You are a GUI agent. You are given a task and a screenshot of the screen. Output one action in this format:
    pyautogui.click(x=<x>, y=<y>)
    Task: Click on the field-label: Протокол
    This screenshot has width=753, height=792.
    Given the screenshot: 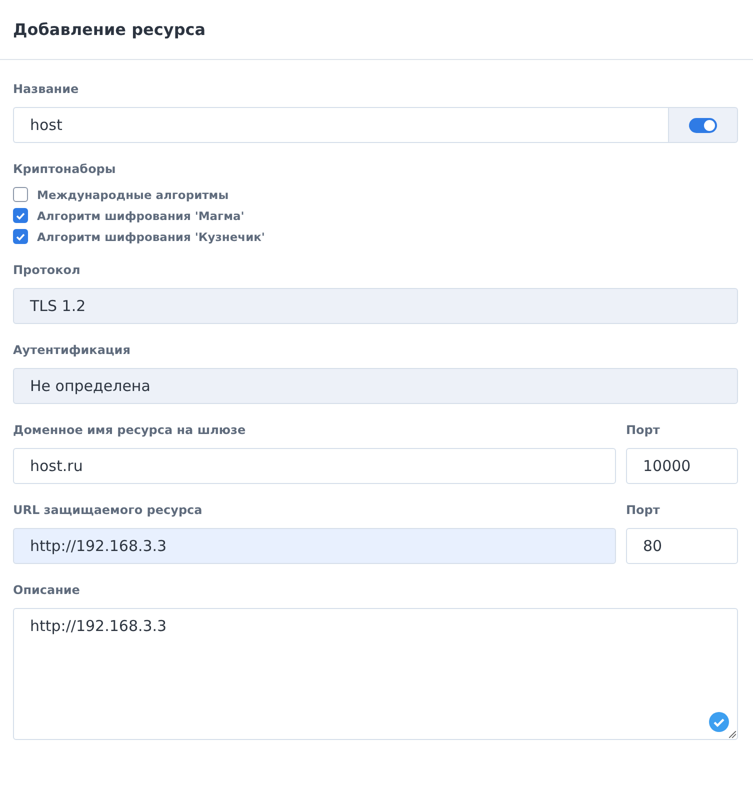 What is the action you would take?
    pyautogui.click(x=47, y=270)
    